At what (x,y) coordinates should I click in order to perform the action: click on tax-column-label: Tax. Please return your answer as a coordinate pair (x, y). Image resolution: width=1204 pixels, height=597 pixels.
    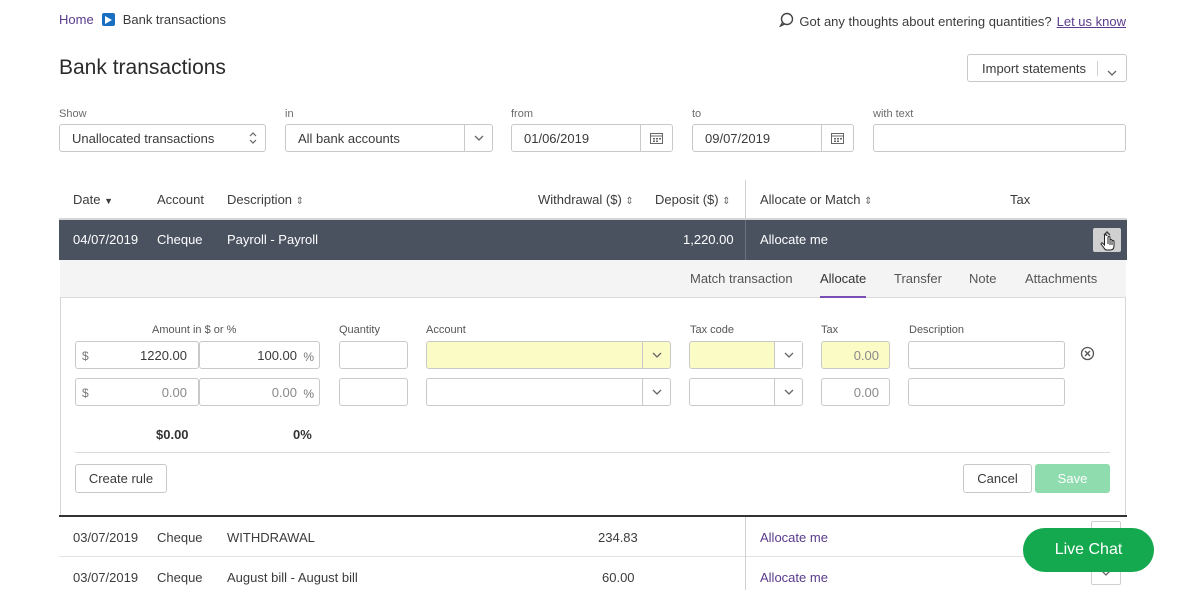
    Looking at the image, I should click on (830, 330).